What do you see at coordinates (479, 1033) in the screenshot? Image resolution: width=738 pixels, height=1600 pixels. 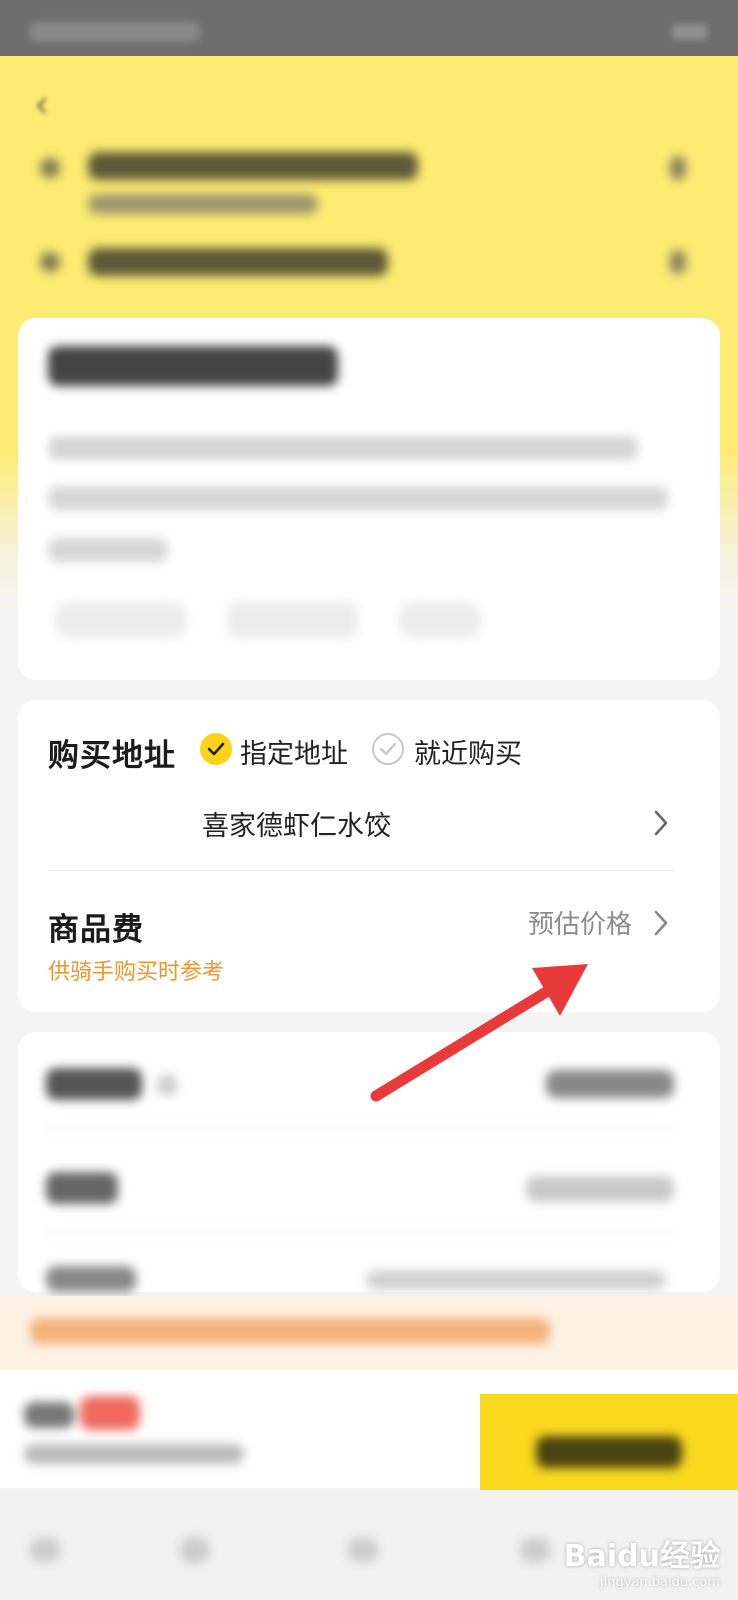 I see `annotation-arrow` at bounding box center [479, 1033].